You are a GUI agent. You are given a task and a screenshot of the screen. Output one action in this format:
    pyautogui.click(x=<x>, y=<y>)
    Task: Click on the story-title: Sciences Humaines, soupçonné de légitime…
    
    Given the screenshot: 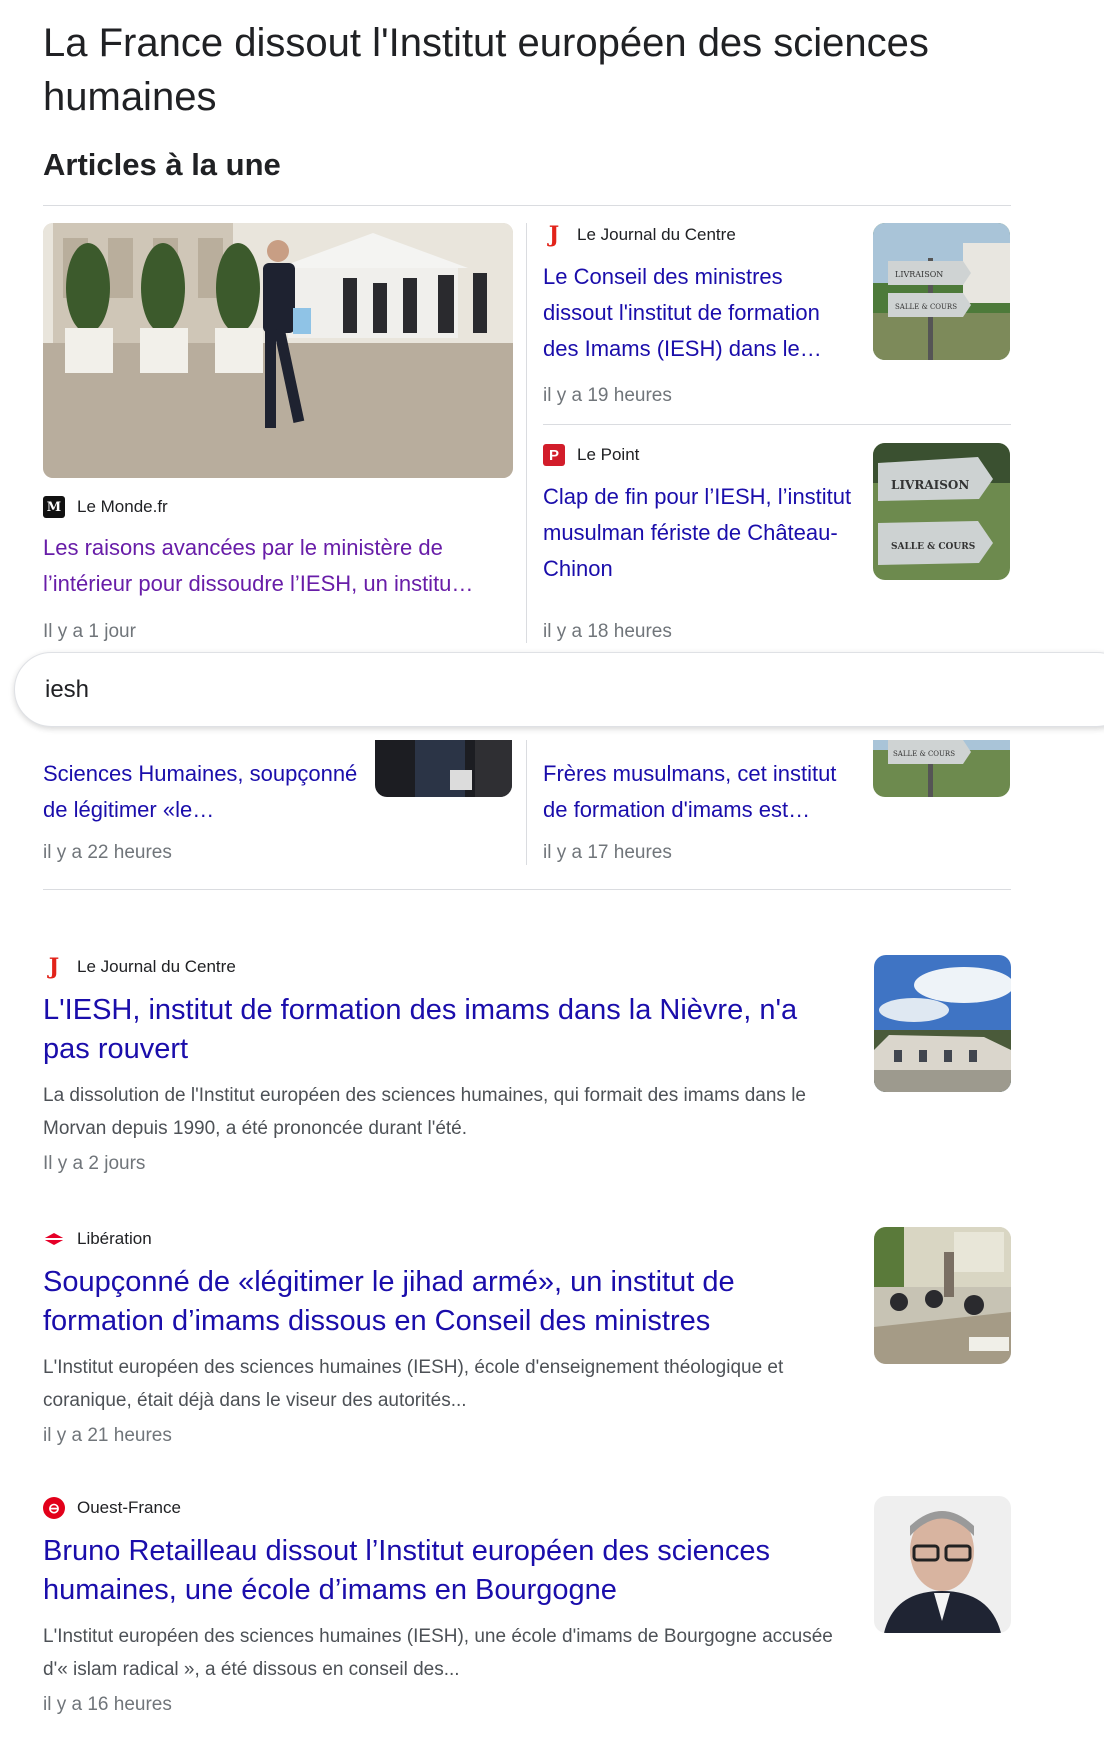 What is the action you would take?
    pyautogui.click(x=203, y=792)
    